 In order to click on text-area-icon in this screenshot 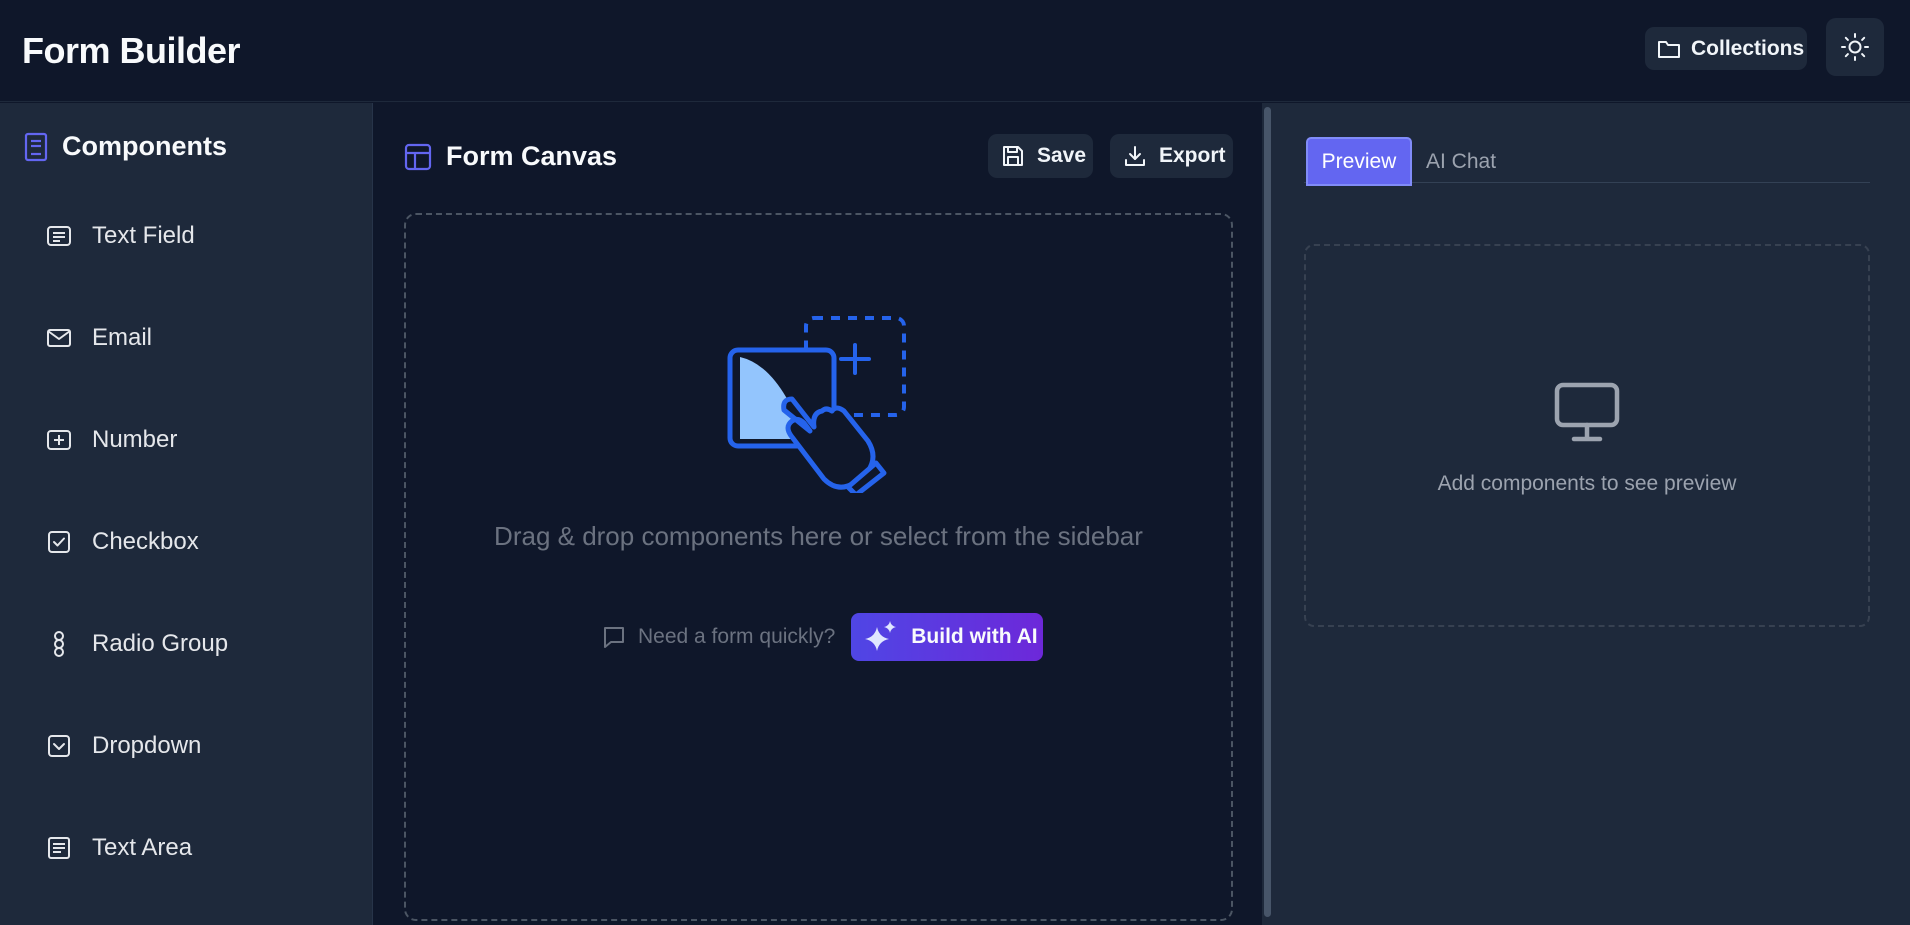, I will do `click(59, 848)`.